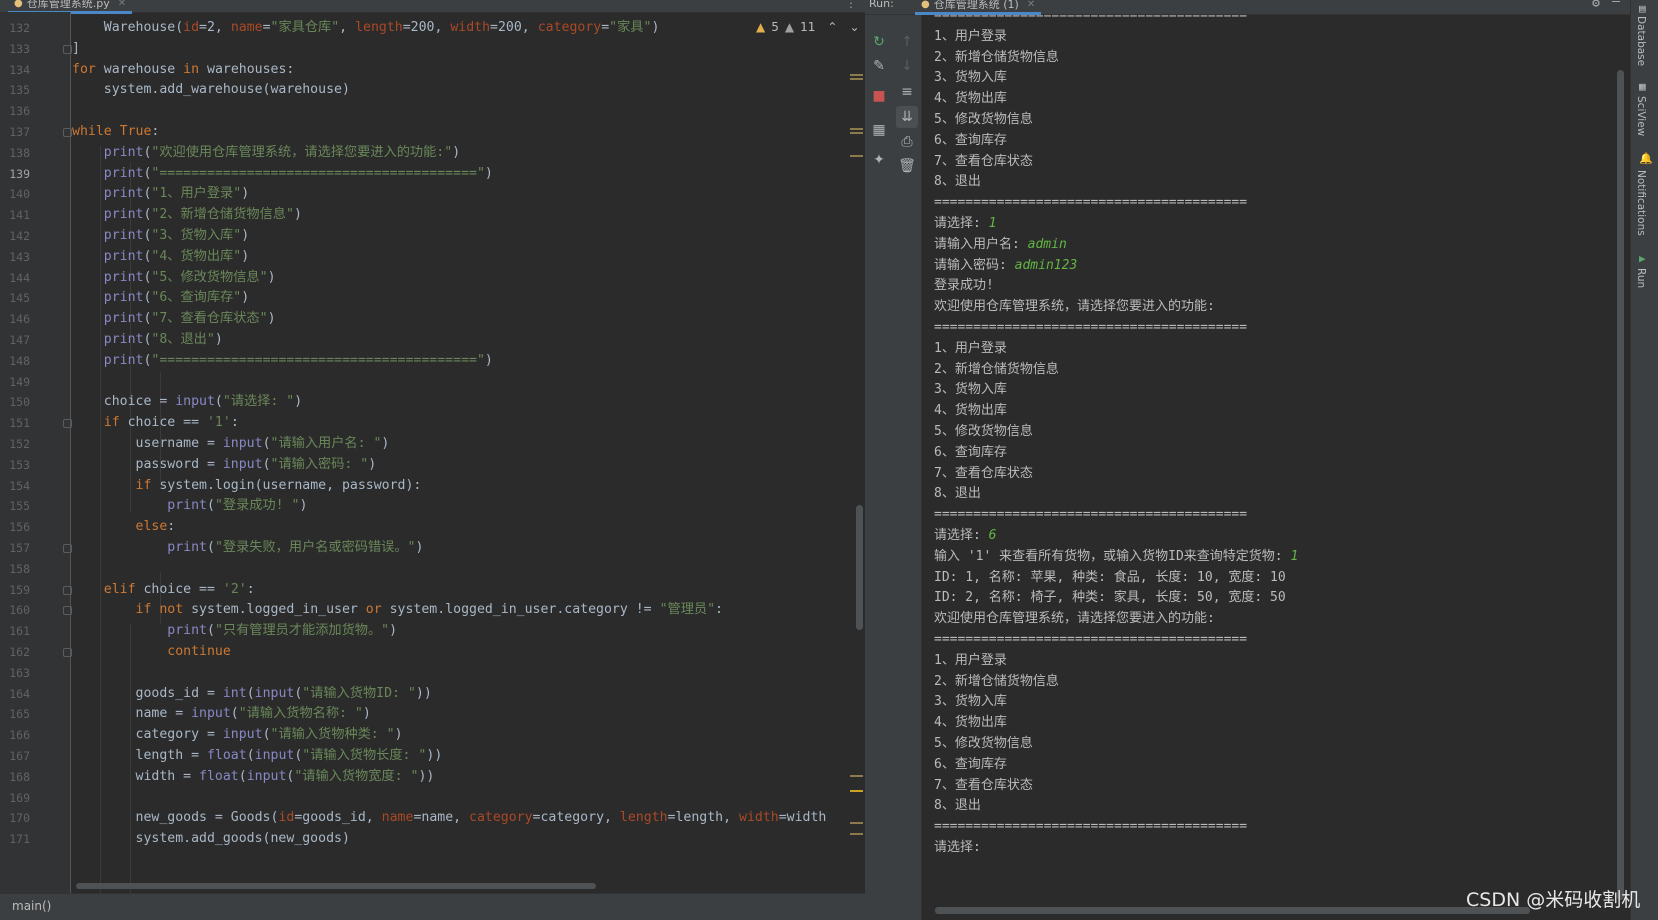 Image resolution: width=1658 pixels, height=920 pixels. What do you see at coordinates (252, 694) in the screenshot?
I see `code-line: goods_id = int(input("请输入货物ID: "))` at bounding box center [252, 694].